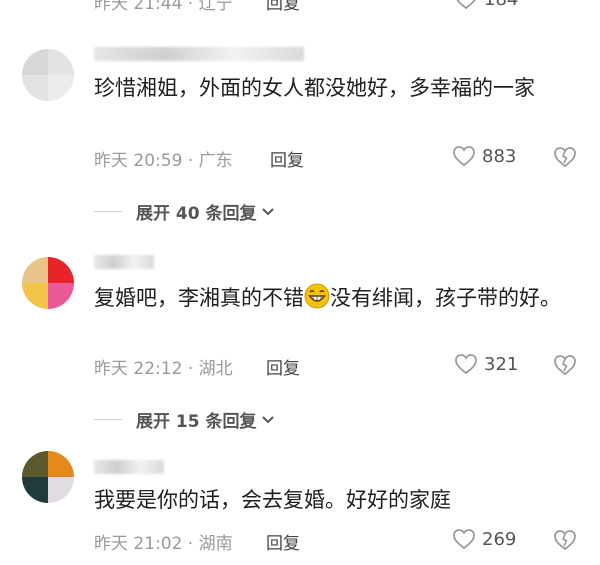  I want to click on expand-replies-button: 展开 15 条回复, so click(184, 419).